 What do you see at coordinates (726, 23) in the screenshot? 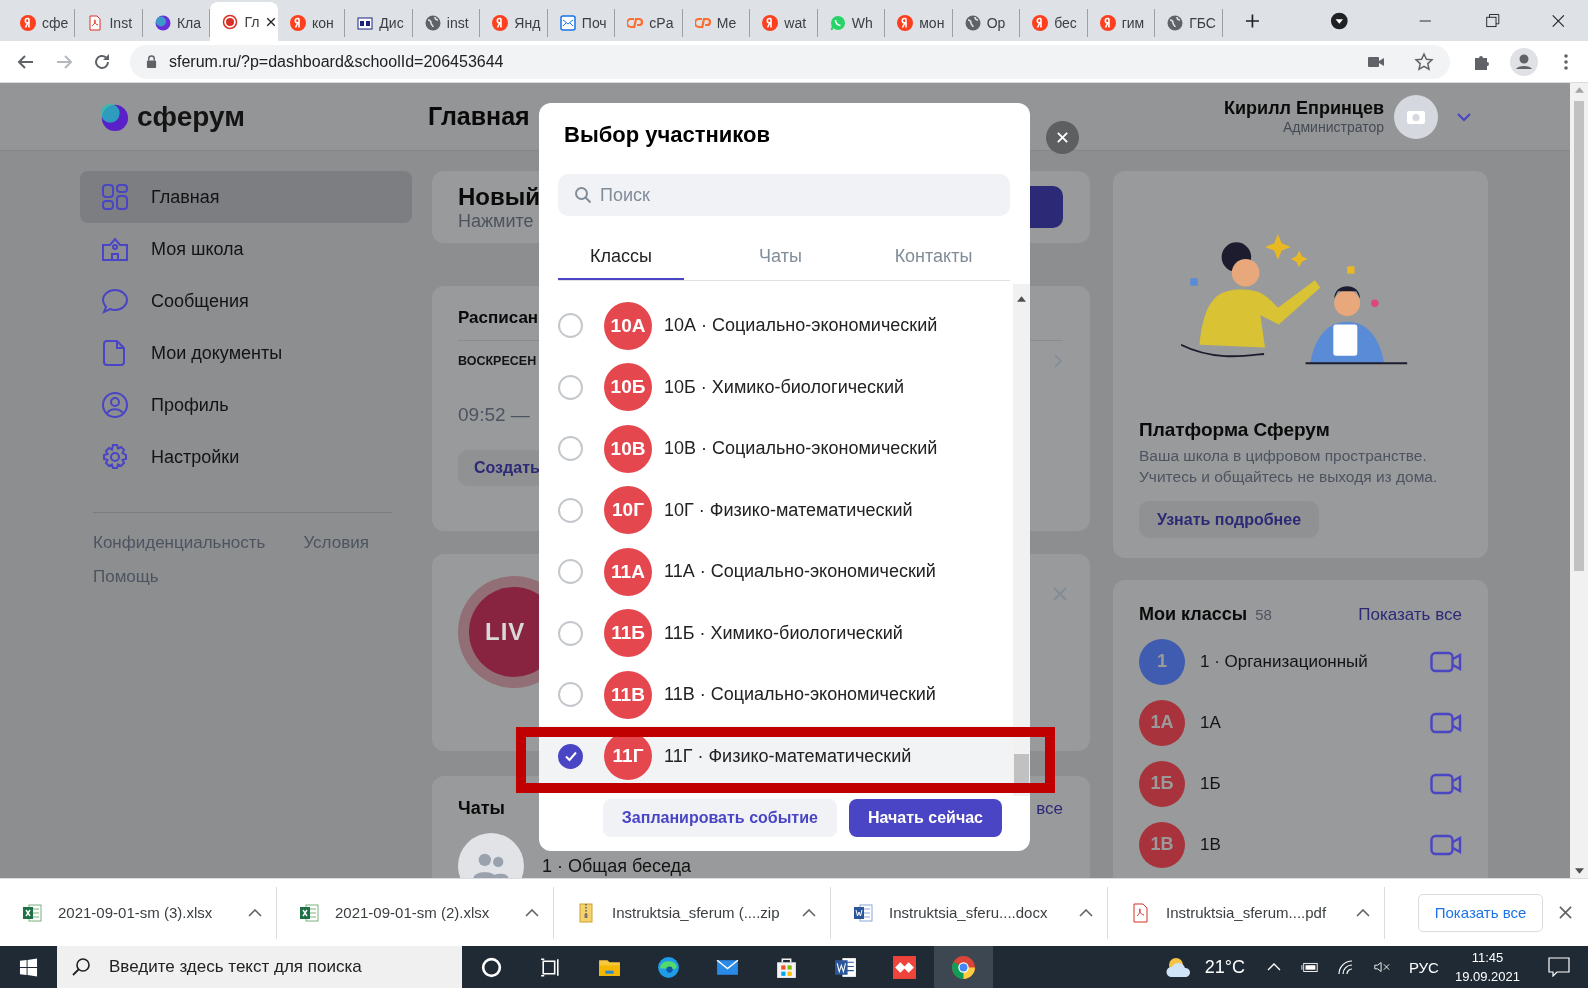
I see `tab-title: Ме` at bounding box center [726, 23].